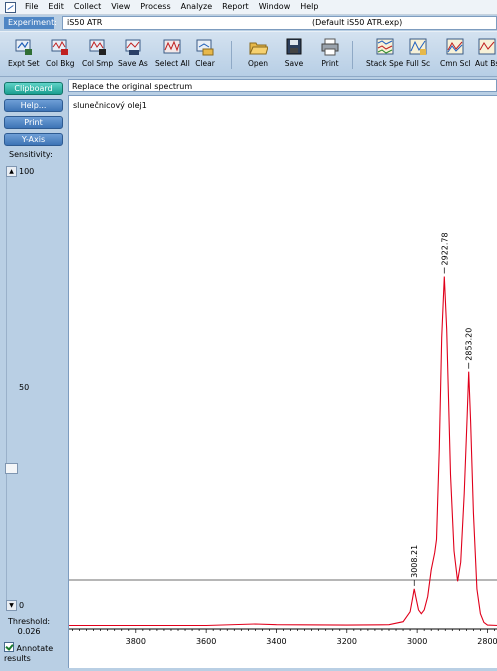 The height and width of the screenshot is (671, 497). I want to click on expt-set-button: Expt Set, so click(24, 53).